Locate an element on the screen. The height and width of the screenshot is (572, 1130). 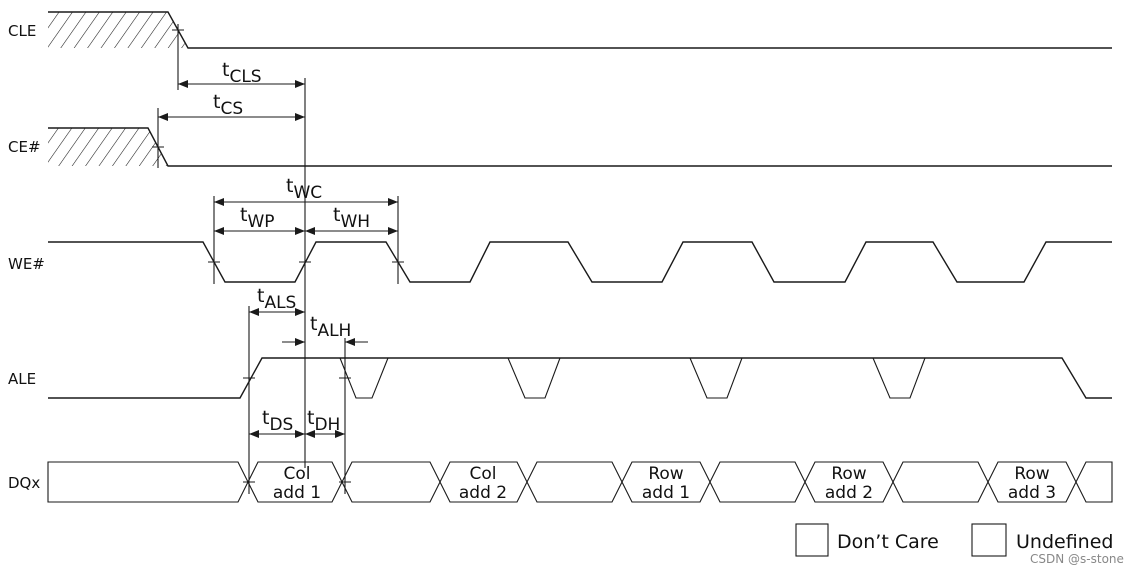
bus-value-col-add-2: Col add 2 is located at coordinates (483, 482).